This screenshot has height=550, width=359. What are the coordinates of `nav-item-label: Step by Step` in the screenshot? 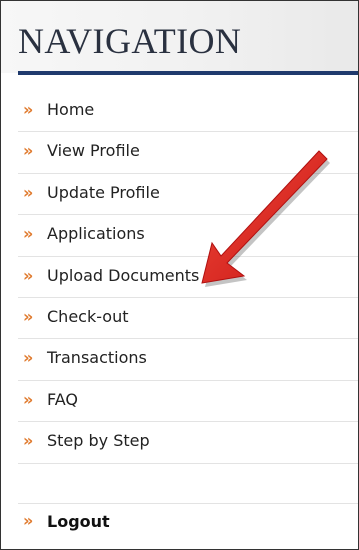 It's located at (98, 441).